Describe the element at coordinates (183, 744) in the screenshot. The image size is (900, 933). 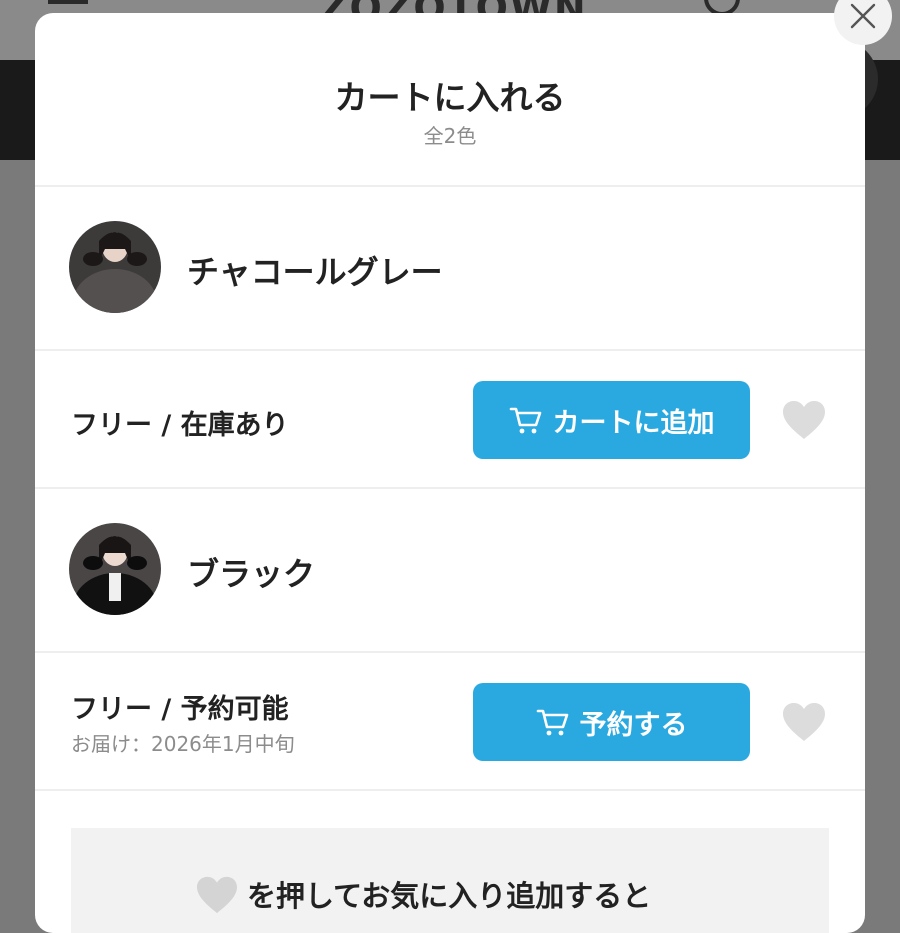
I see `delivery-note: お届け：2026年1月中旬` at that location.